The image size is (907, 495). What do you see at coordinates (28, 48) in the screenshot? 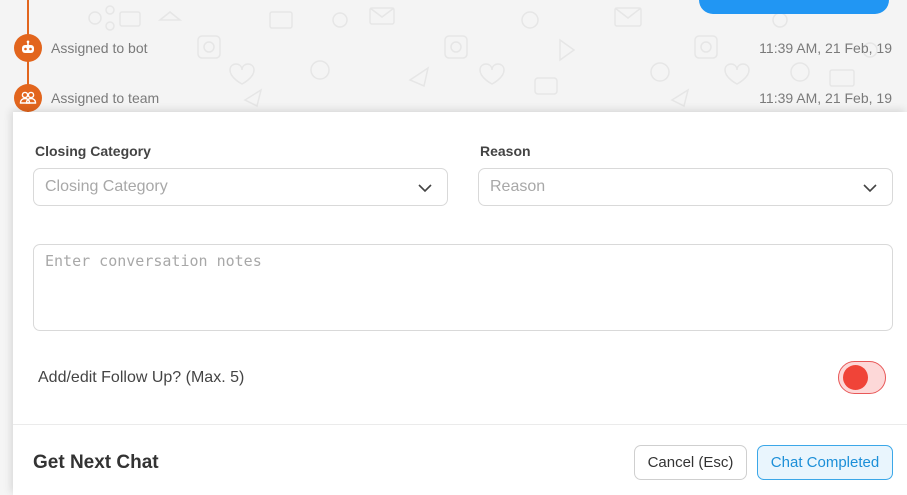
I see `robot-icon` at bounding box center [28, 48].